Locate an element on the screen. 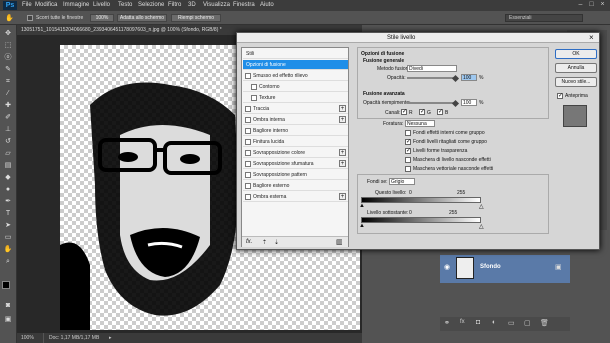  underlying-black-handle: ▲ is located at coordinates (362, 226).